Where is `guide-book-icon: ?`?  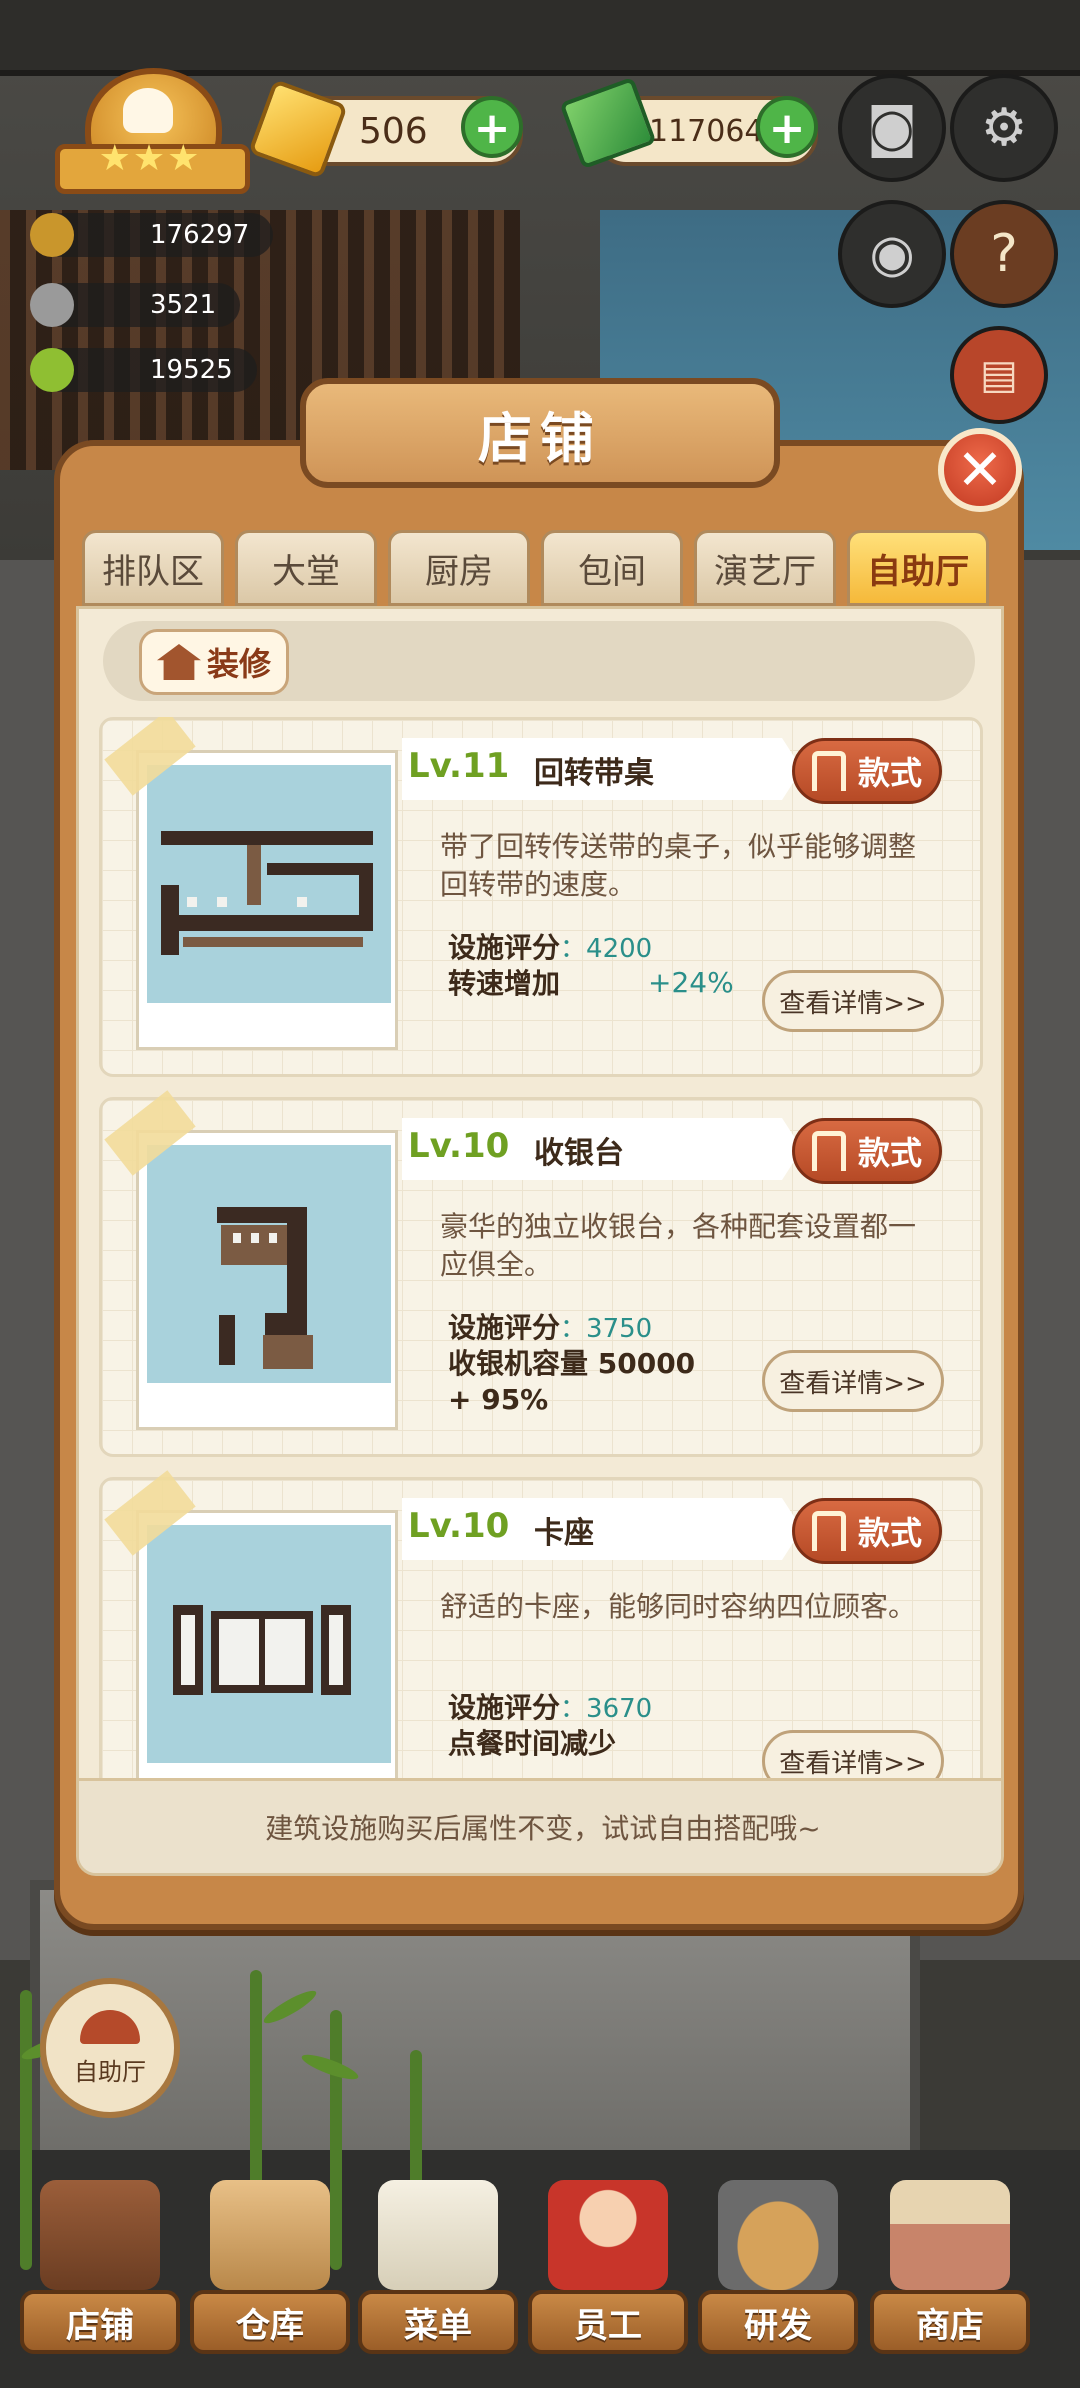
guide-book-icon: ? is located at coordinates (1004, 254).